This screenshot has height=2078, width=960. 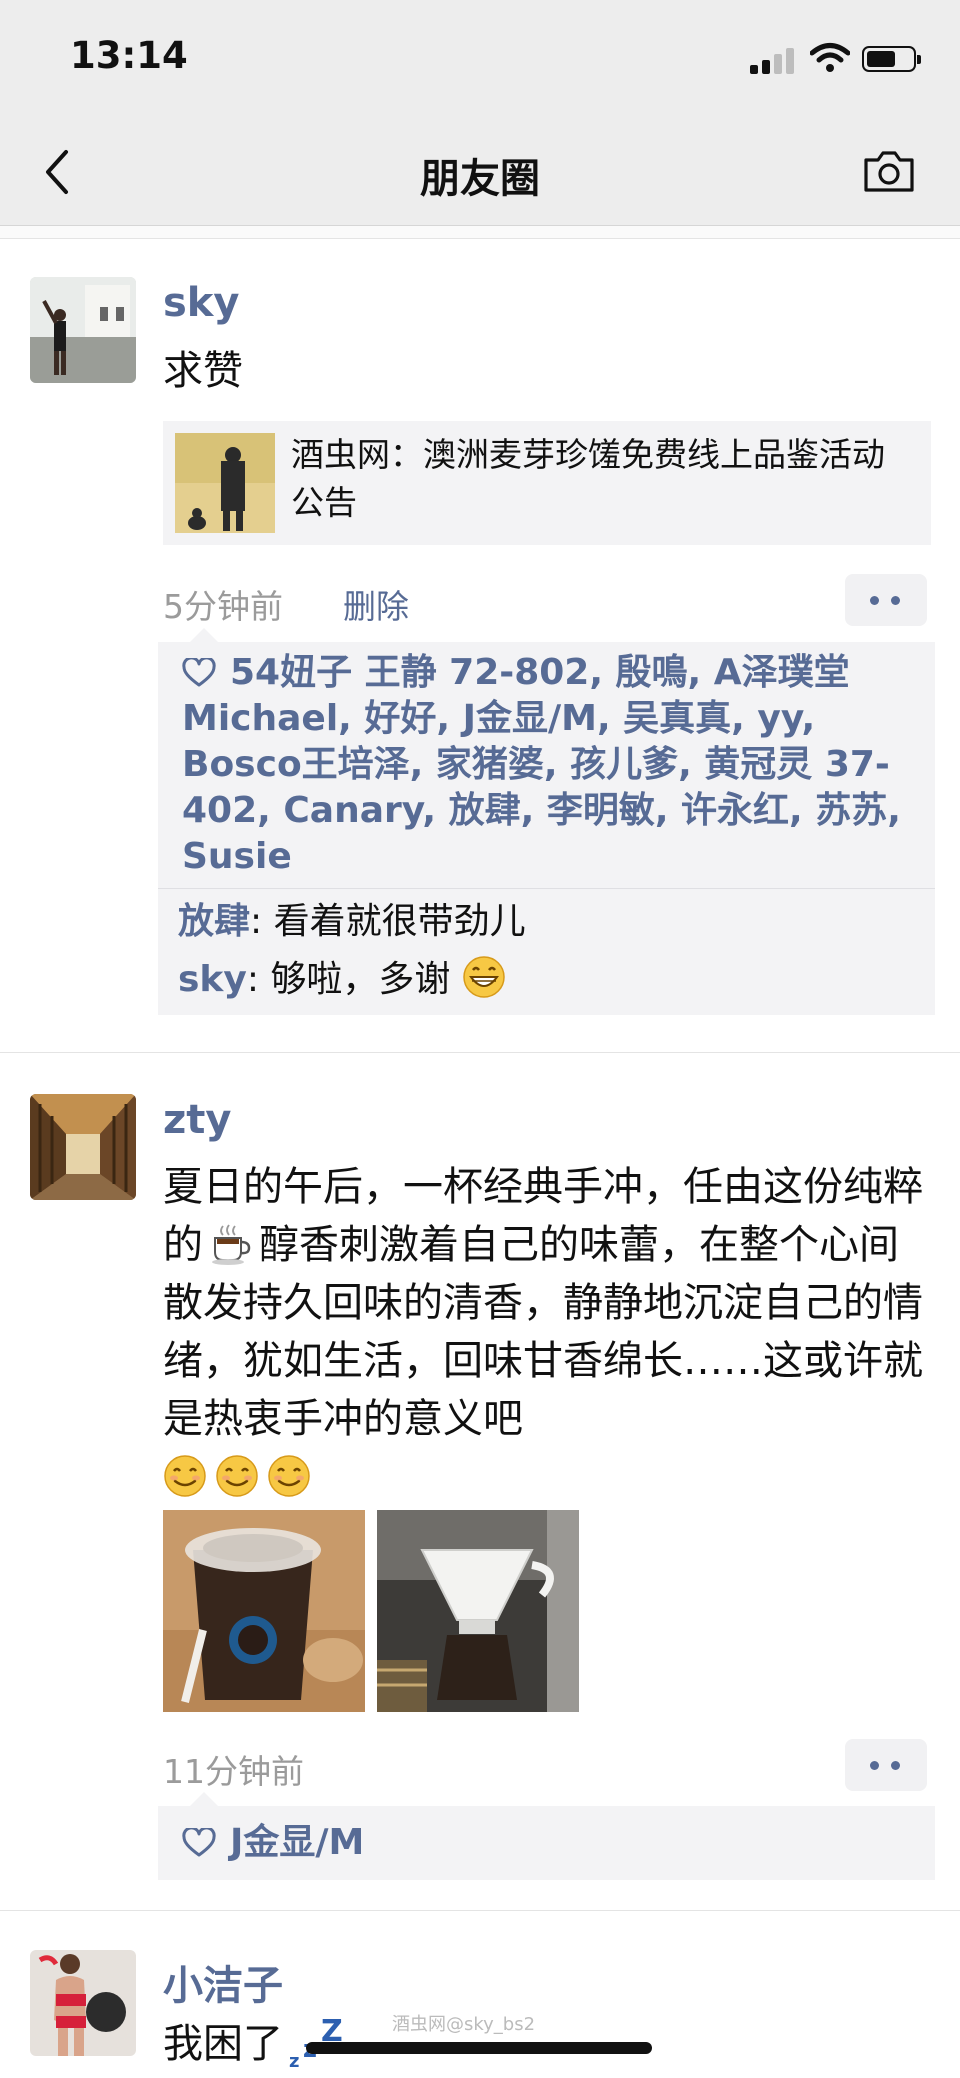 What do you see at coordinates (294, 2061) in the screenshot?
I see `svg-text: z` at bounding box center [294, 2061].